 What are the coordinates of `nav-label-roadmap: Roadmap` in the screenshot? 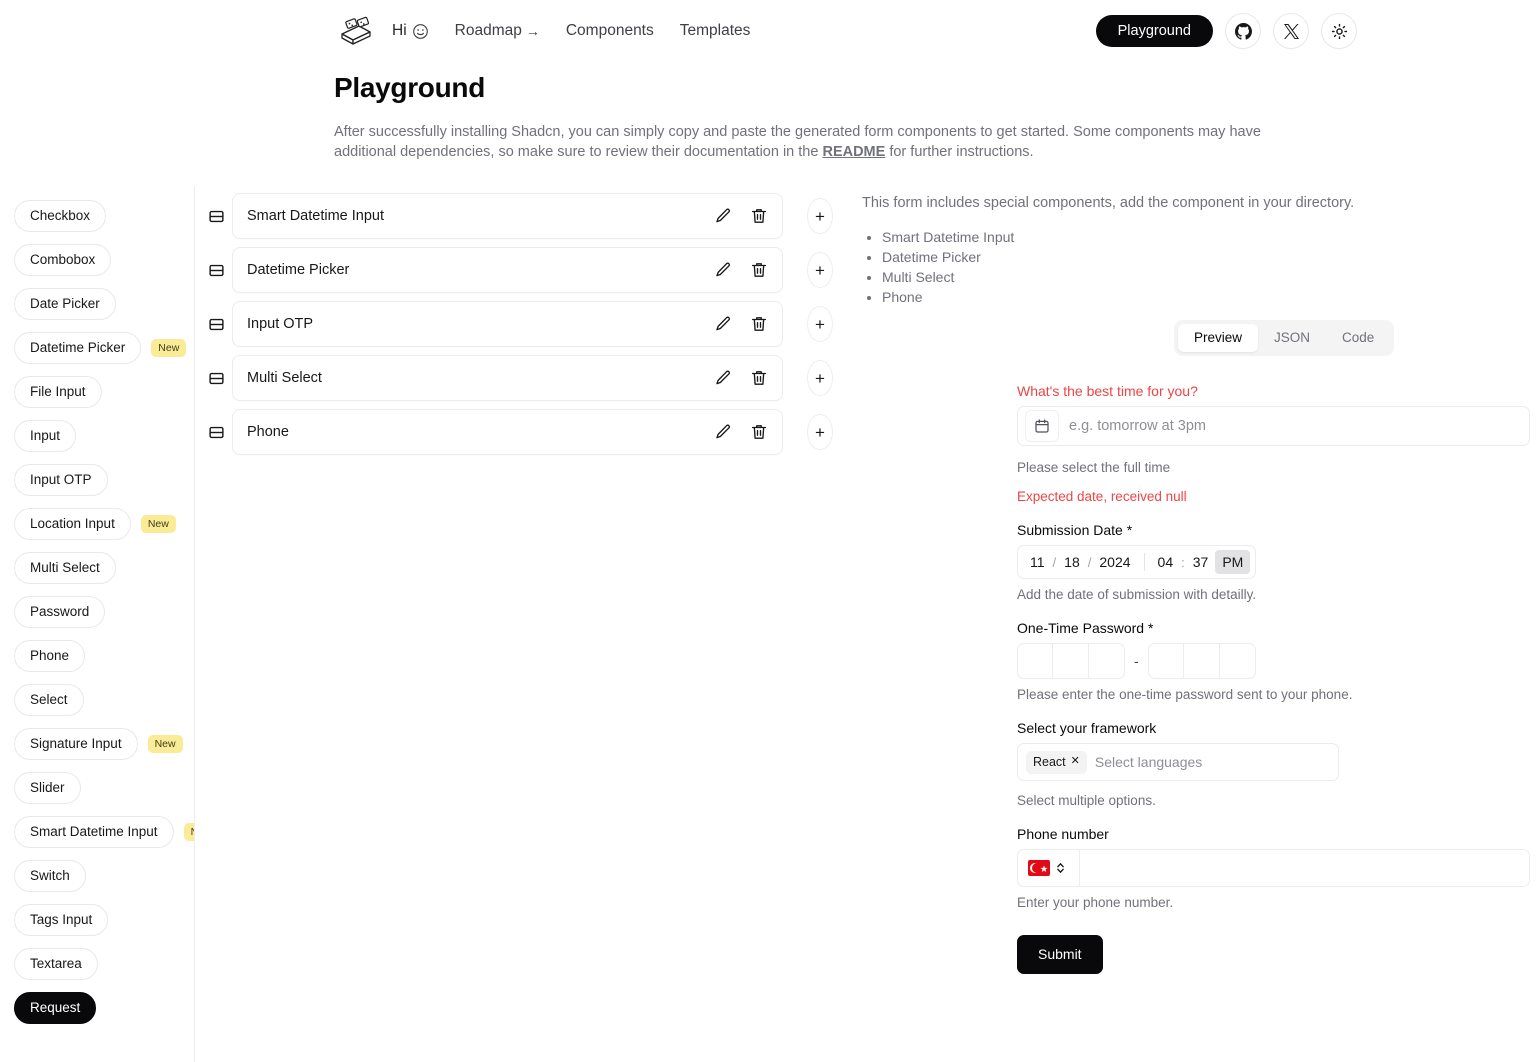 It's located at (488, 30).